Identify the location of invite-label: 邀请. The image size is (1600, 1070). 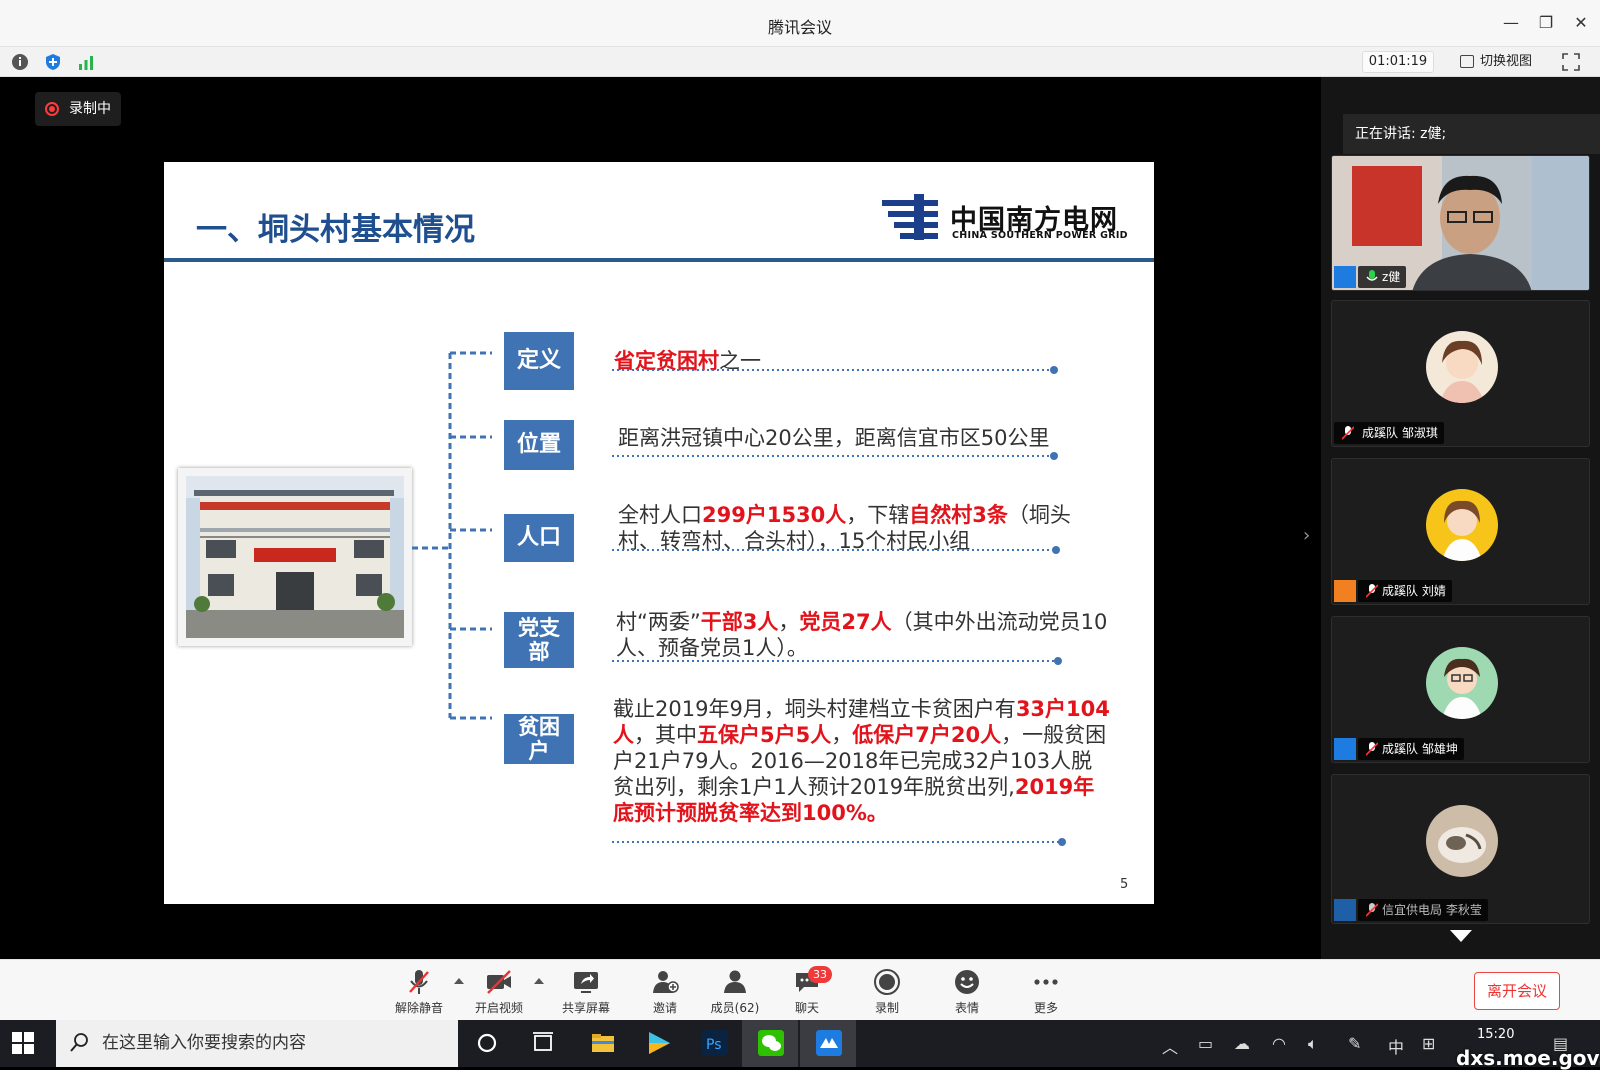
(664, 1008).